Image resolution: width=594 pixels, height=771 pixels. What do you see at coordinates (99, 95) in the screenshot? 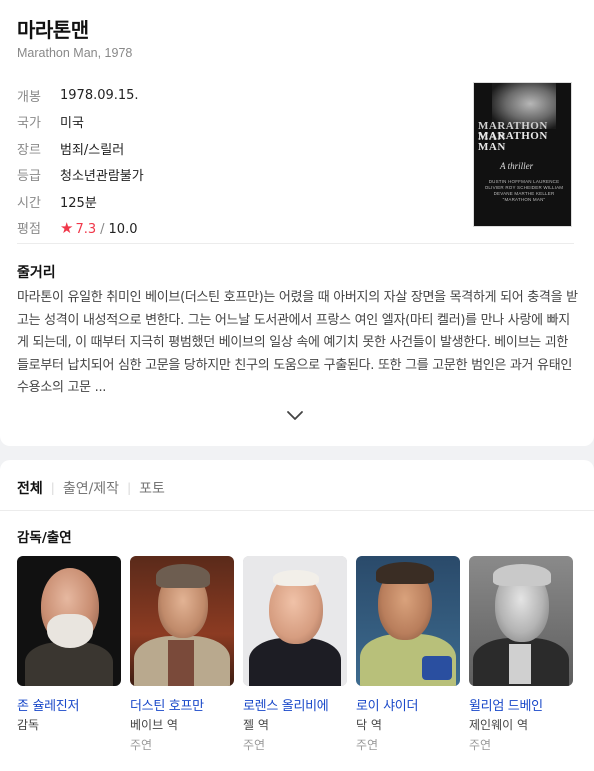
I see `fact-value: 1978.09.15.` at bounding box center [99, 95].